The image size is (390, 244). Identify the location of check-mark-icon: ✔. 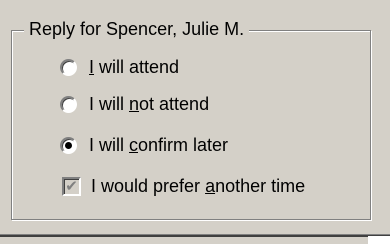
(71, 186).